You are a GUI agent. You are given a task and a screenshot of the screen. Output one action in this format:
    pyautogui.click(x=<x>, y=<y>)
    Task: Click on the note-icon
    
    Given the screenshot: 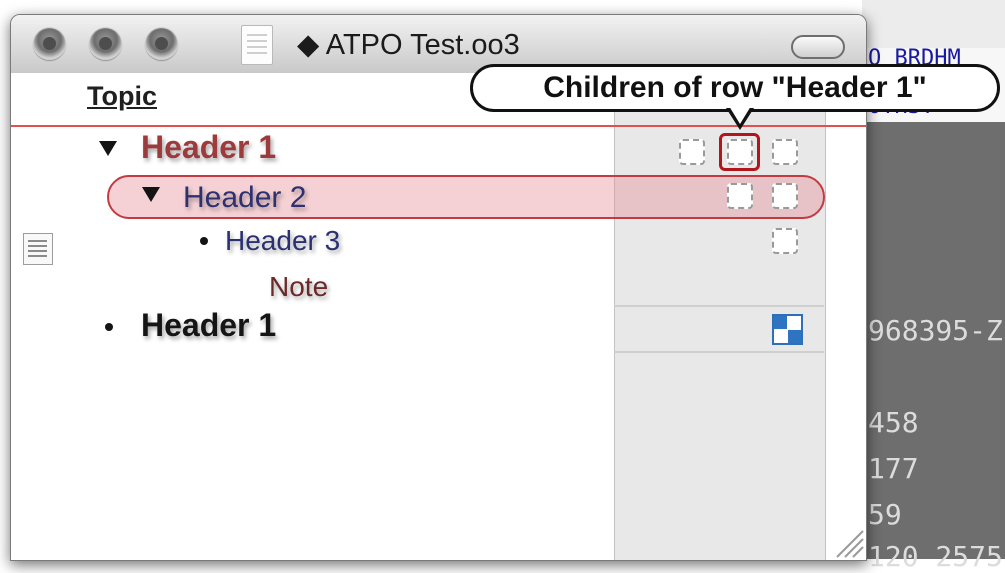 What is the action you would take?
    pyautogui.click(x=38, y=249)
    